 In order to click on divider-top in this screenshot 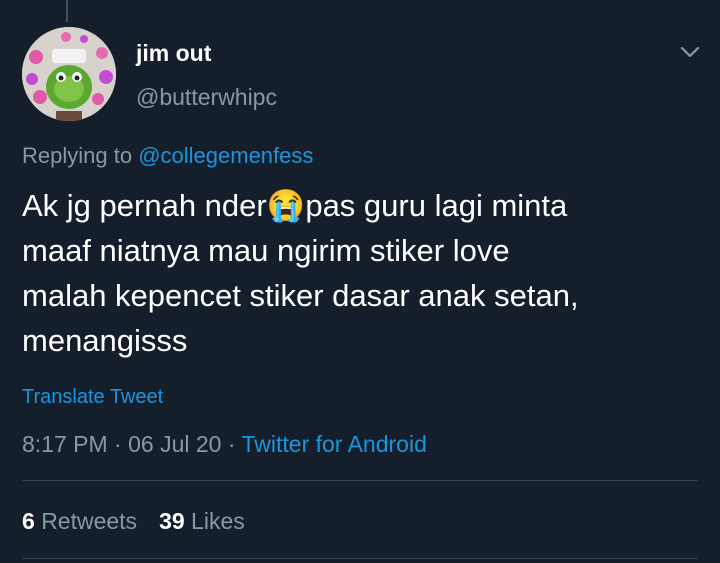, I will do `click(360, 480)`.